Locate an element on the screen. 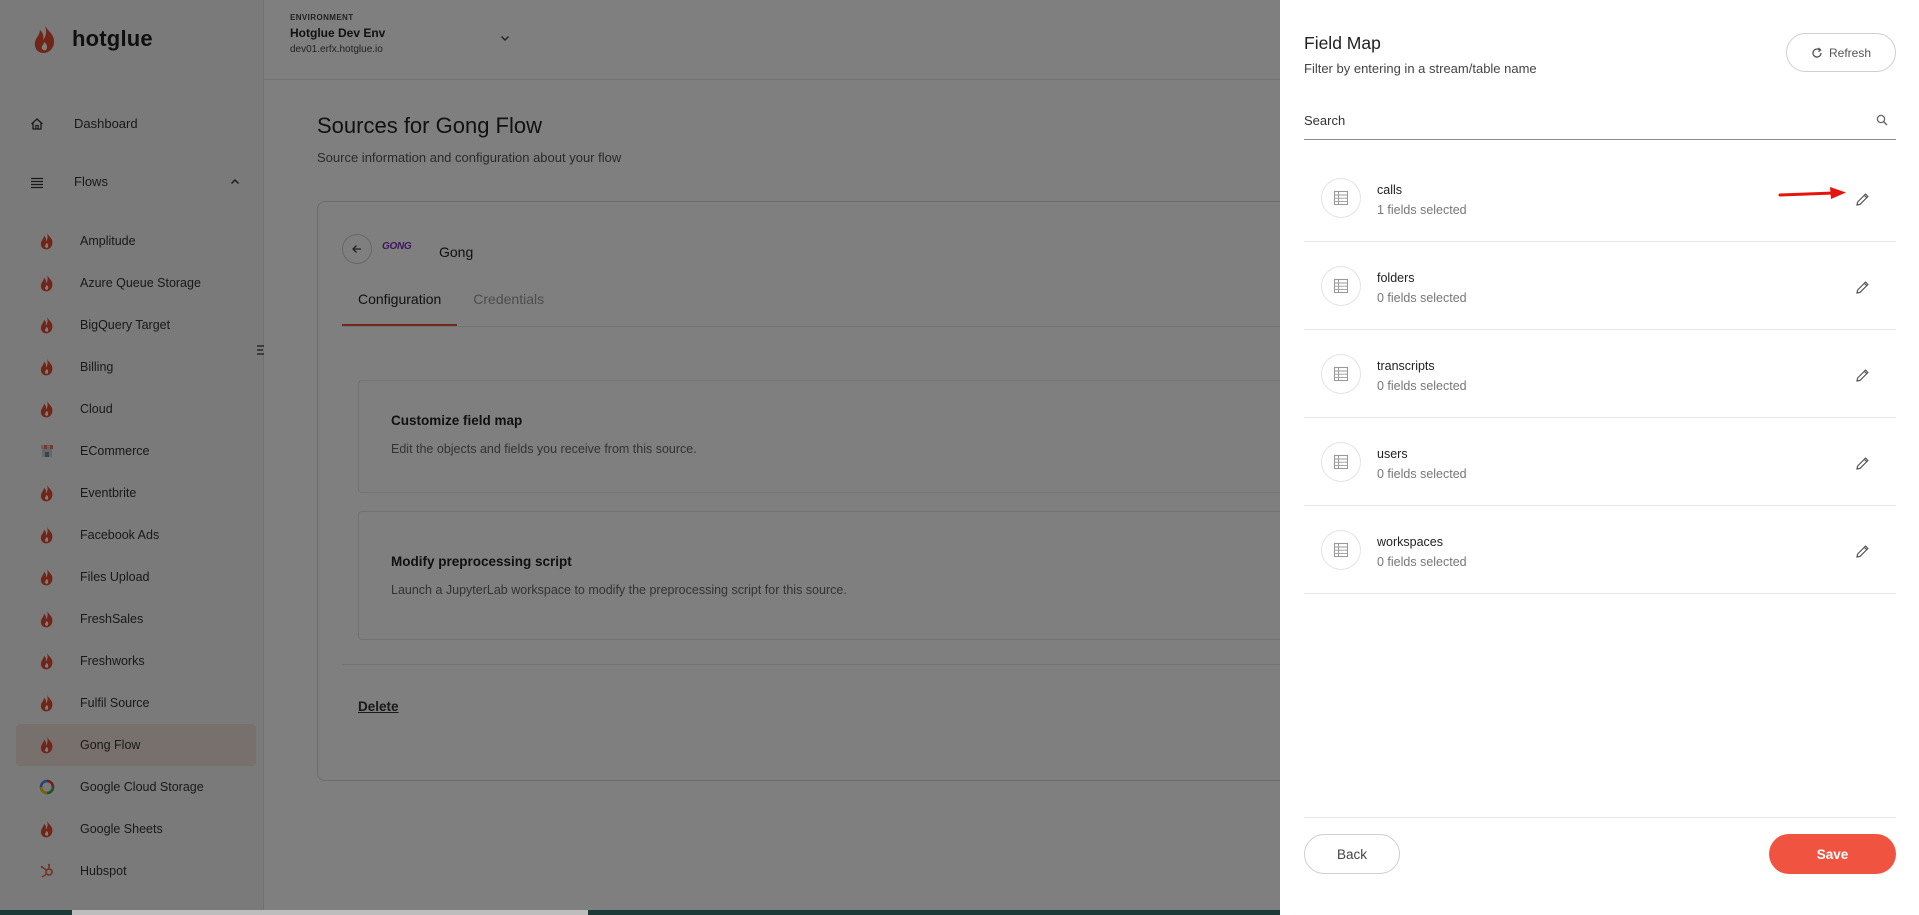  refresh-button: Refresh is located at coordinates (1841, 52).